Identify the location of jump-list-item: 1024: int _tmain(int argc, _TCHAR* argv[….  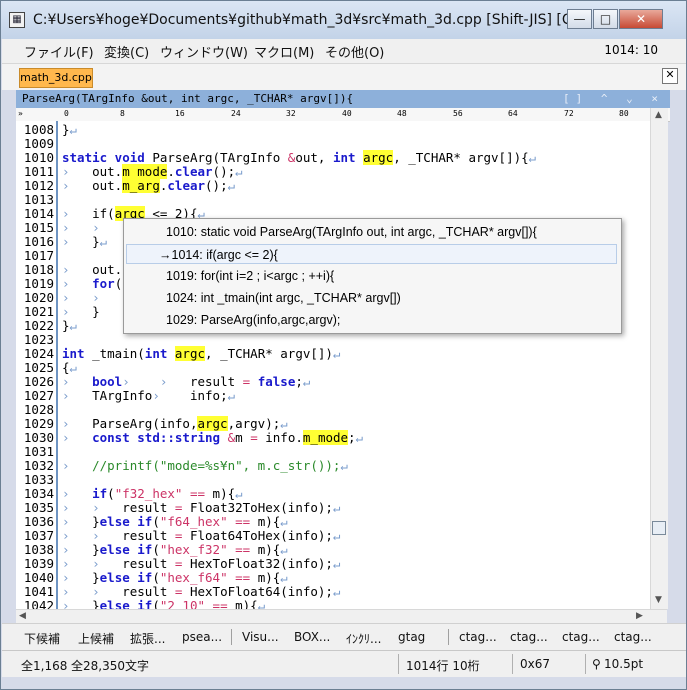
(371, 298).